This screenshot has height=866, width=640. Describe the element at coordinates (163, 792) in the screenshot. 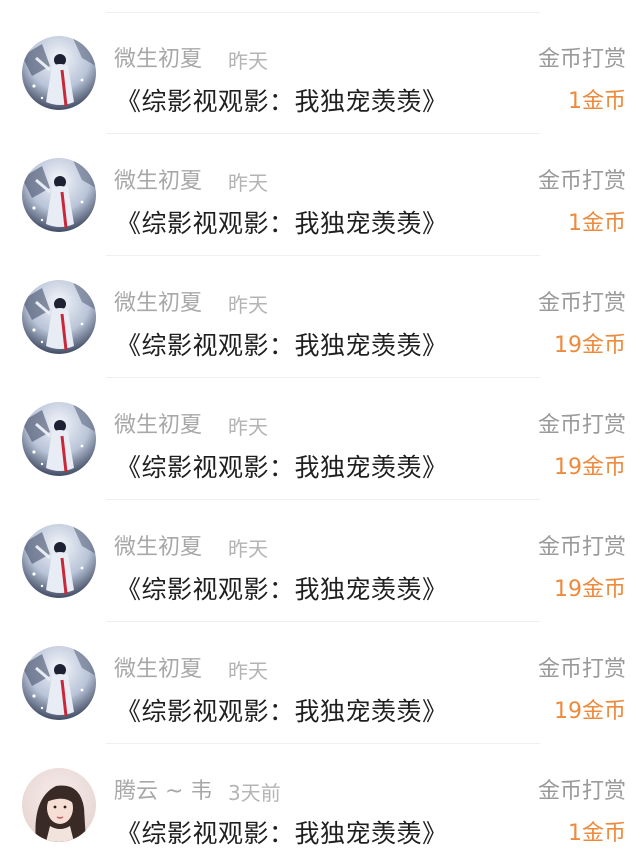

I see `username: 腾云 ~ 韦` at that location.